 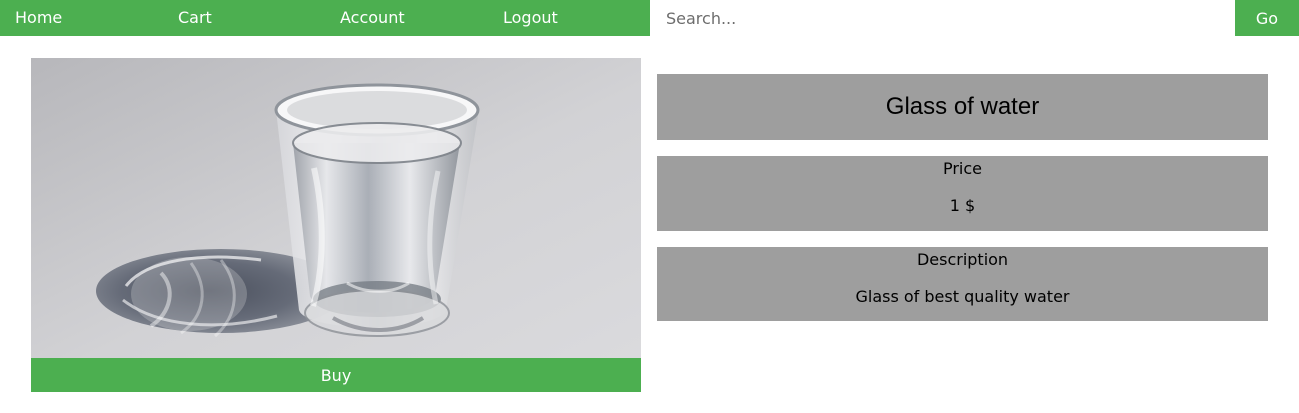 What do you see at coordinates (962, 193) in the screenshot?
I see `price-panel: Price 1 $` at bounding box center [962, 193].